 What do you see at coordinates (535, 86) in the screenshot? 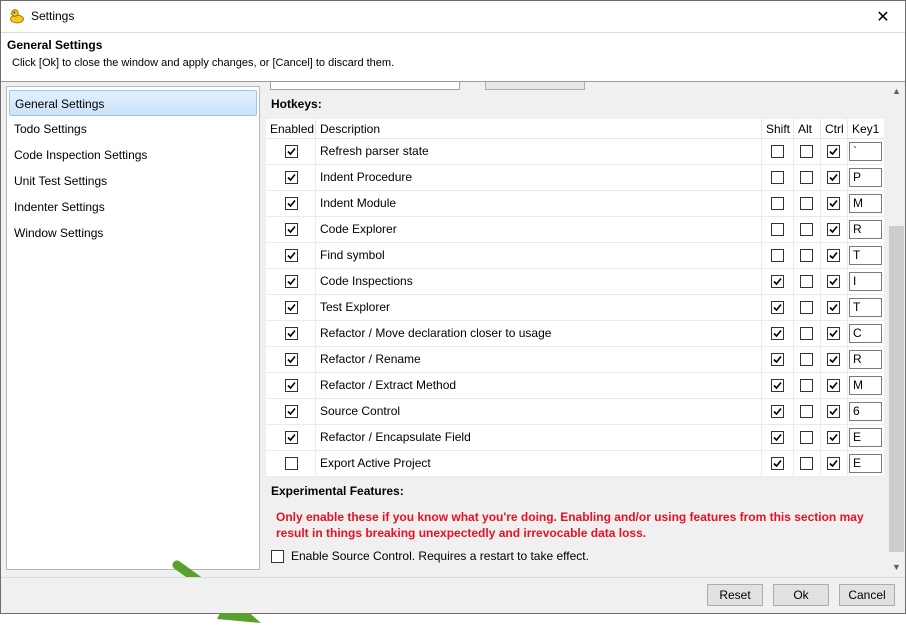
I see `partial-button` at bounding box center [535, 86].